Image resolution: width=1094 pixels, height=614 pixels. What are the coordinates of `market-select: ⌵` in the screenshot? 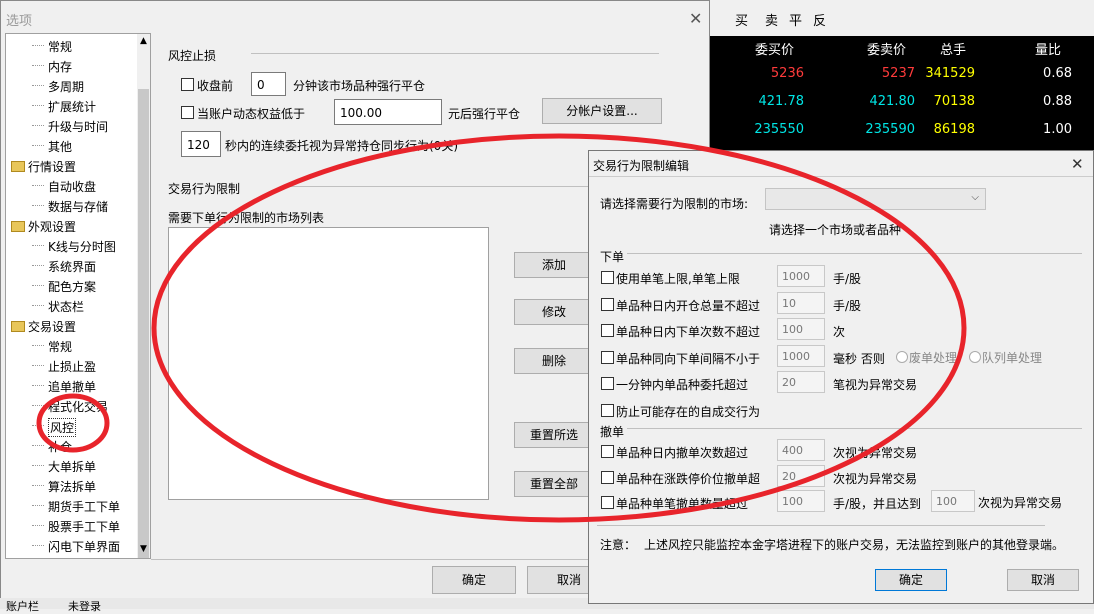 It's located at (875, 199).